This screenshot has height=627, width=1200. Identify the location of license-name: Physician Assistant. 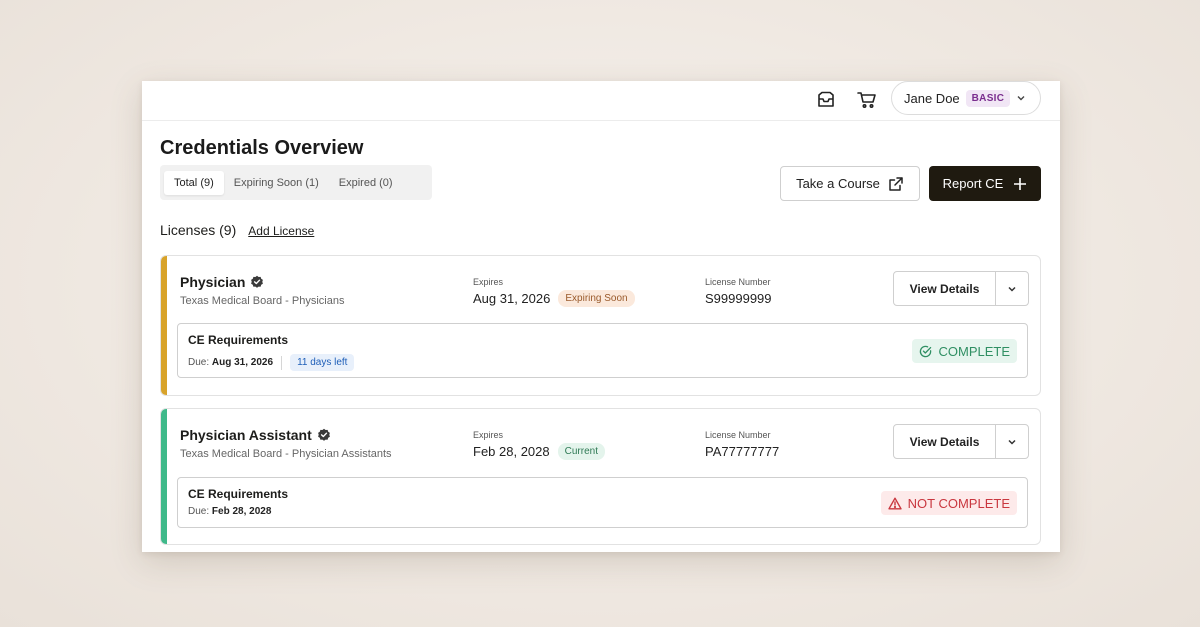
(255, 435).